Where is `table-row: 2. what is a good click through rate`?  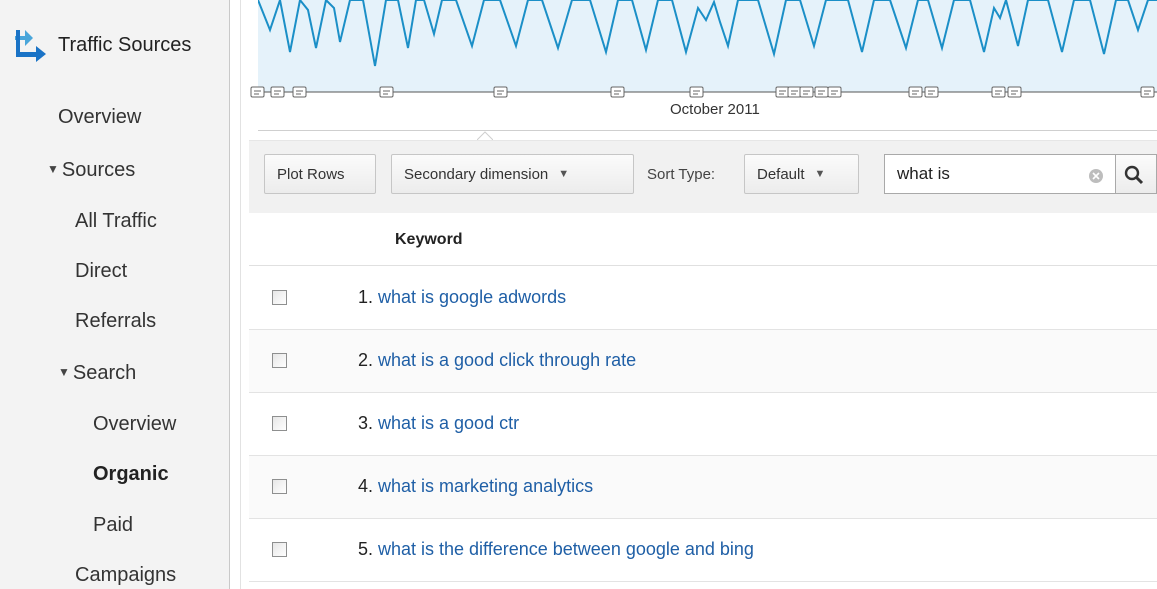 table-row: 2. what is a good click through rate is located at coordinates (703, 361).